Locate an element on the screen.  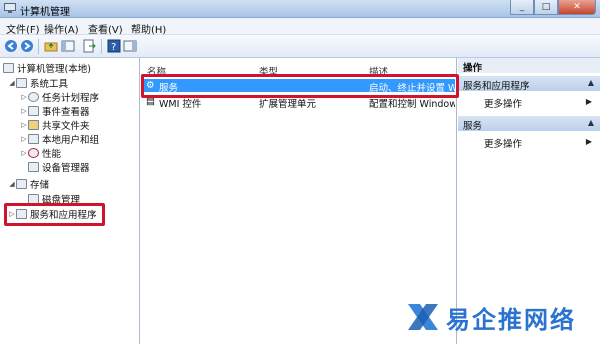
show-action-pane-icon is located at coordinates (130, 46).